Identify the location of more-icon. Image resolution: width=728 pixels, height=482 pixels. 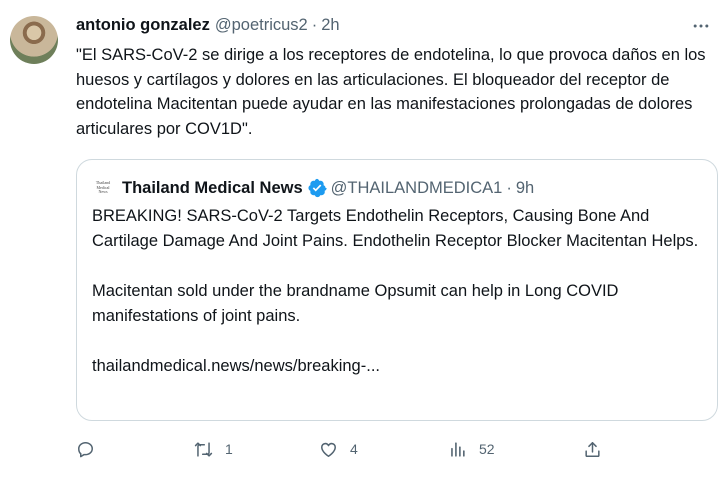
(701, 26).